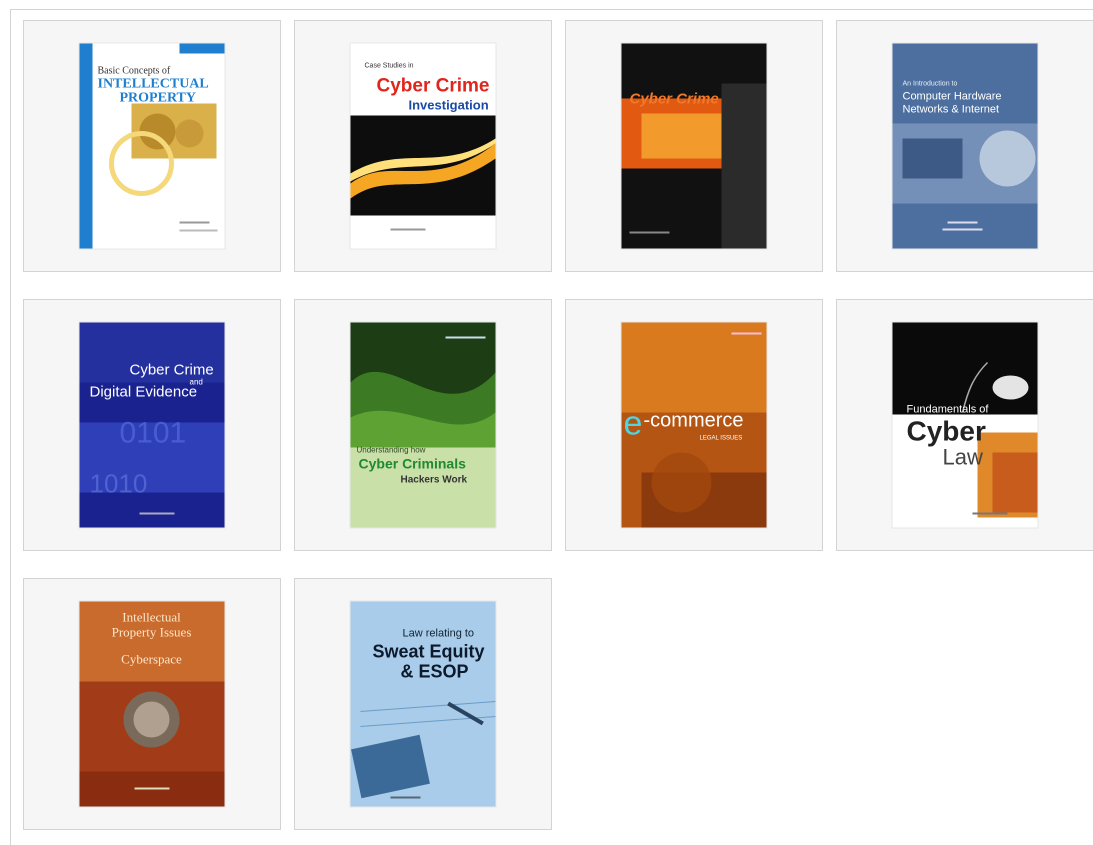  I want to click on book-title-line: LEGAL ISSUES, so click(721, 439).